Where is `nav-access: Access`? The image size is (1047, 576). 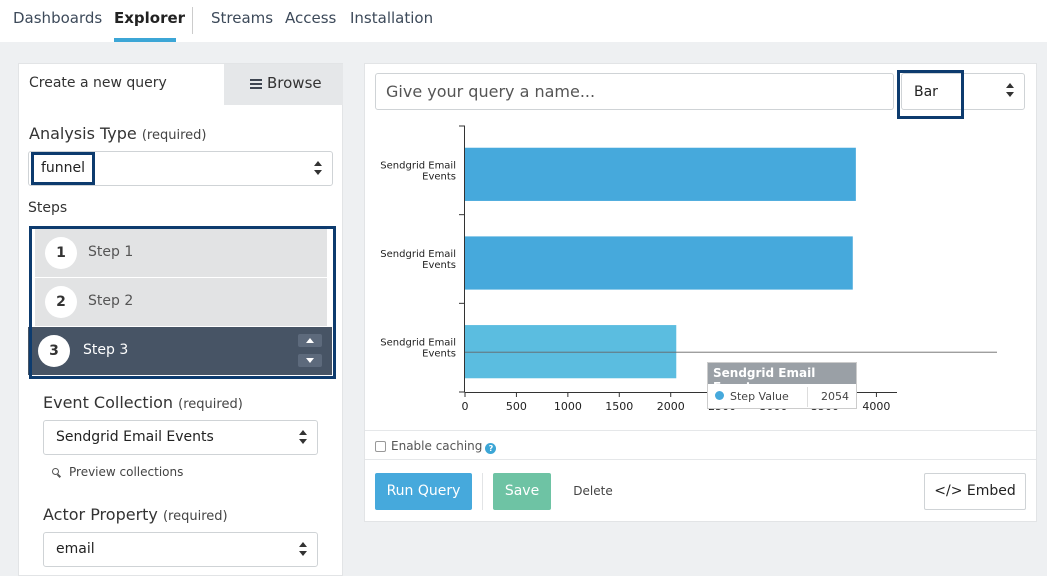 nav-access: Access is located at coordinates (310, 18).